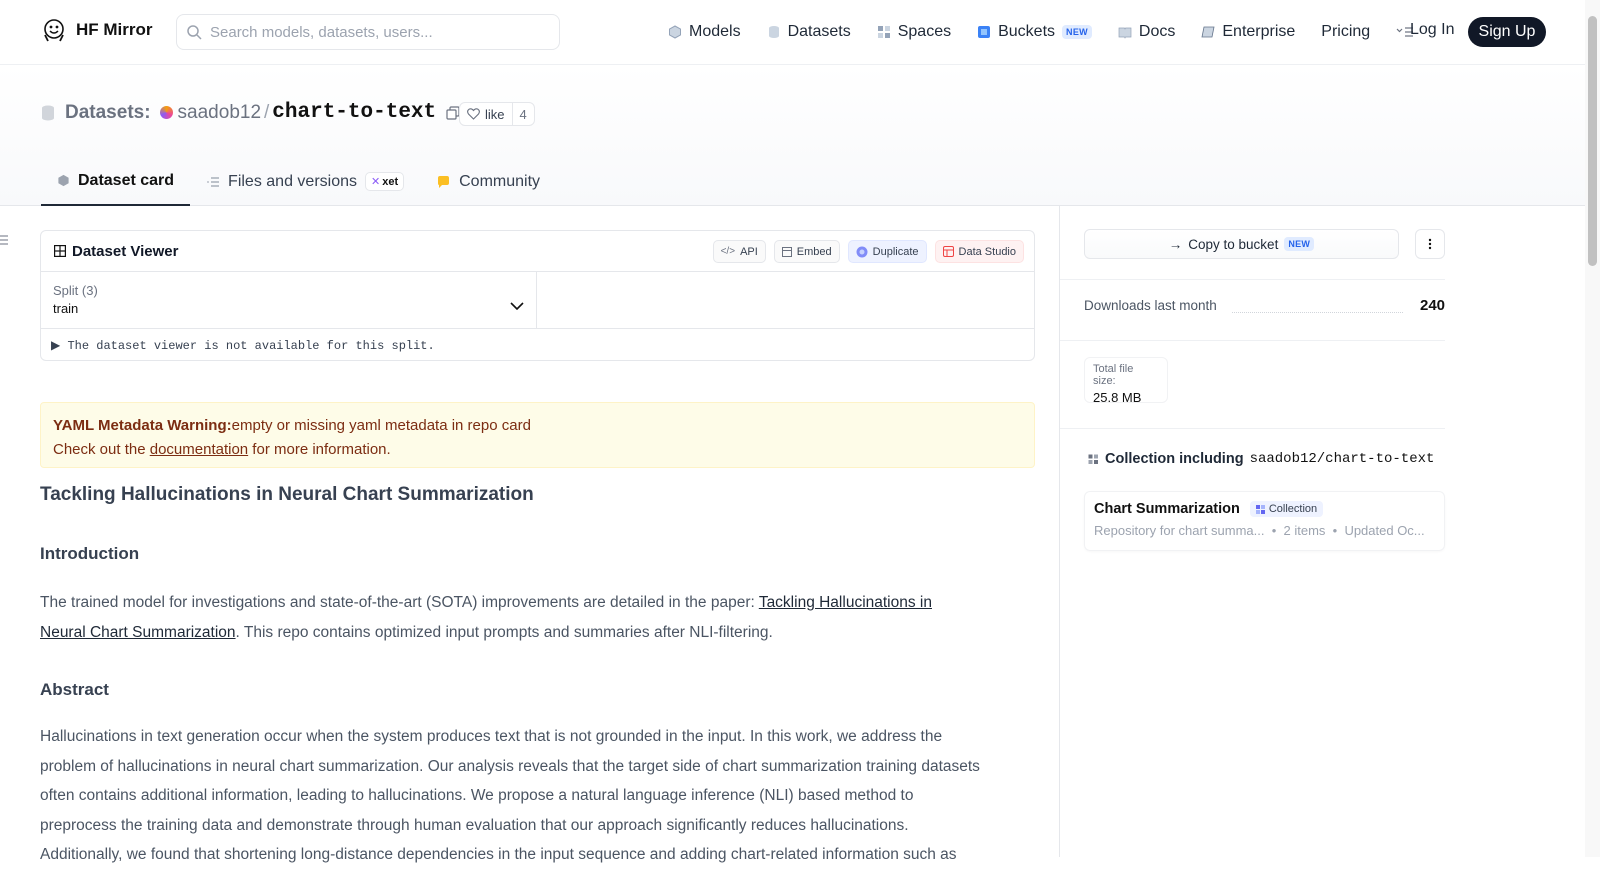 The image size is (1600, 870). I want to click on tab-community: Community, so click(488, 181).